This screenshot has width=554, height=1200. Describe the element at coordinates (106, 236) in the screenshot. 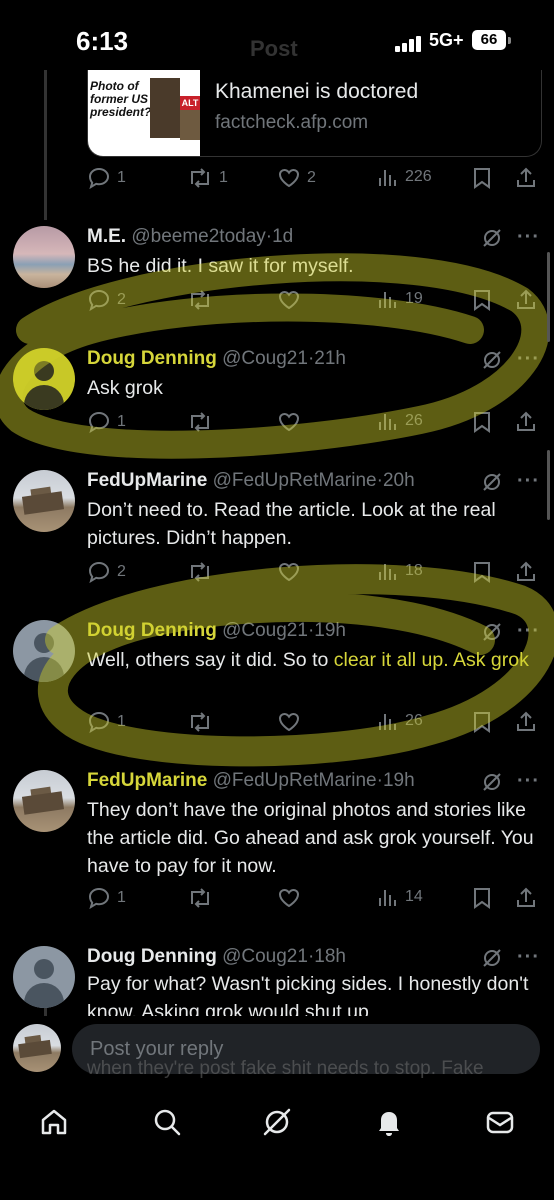

I see `author-name: M.E.` at that location.